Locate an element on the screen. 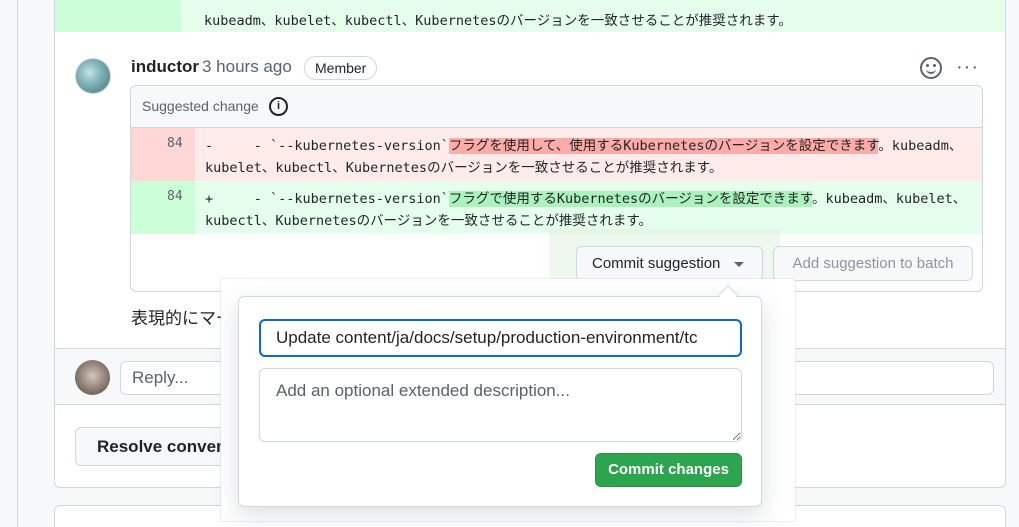 This screenshot has height=527, width=1019. commit-suggestion-button: Commit suggestion is located at coordinates (669, 263).